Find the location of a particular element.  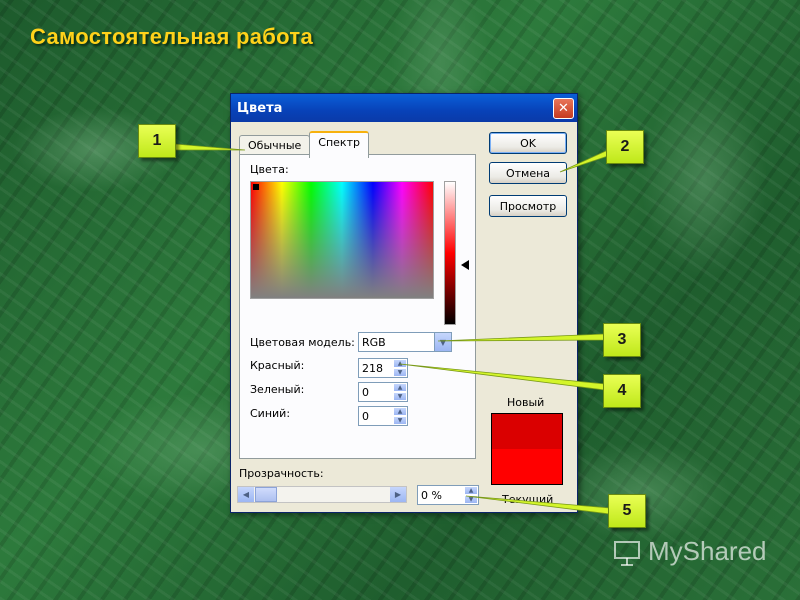

dialog-titlebar: Цвета ✕ is located at coordinates (404, 108).